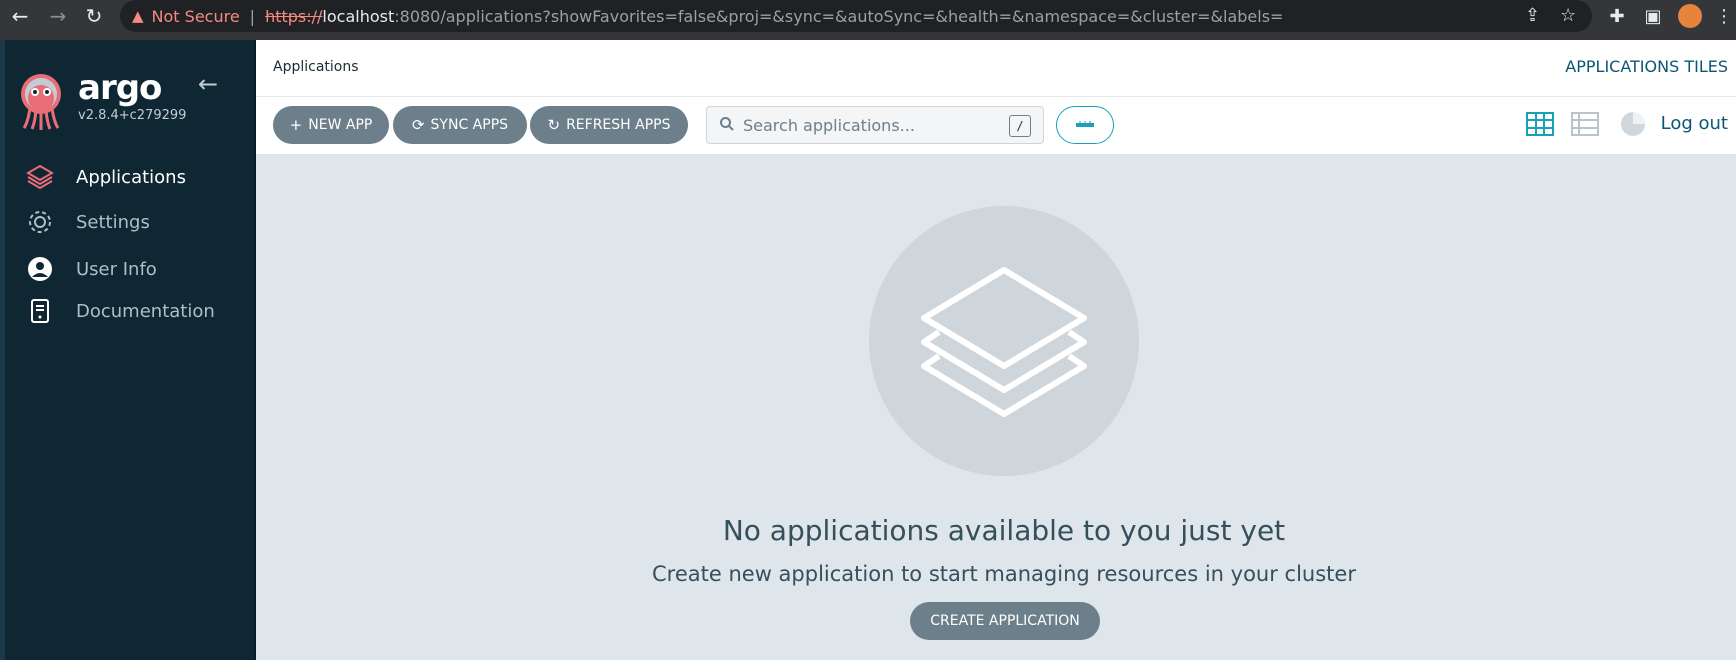 This screenshot has height=660, width=1736. I want to click on sidebar-item-label: Documentation, so click(145, 311).